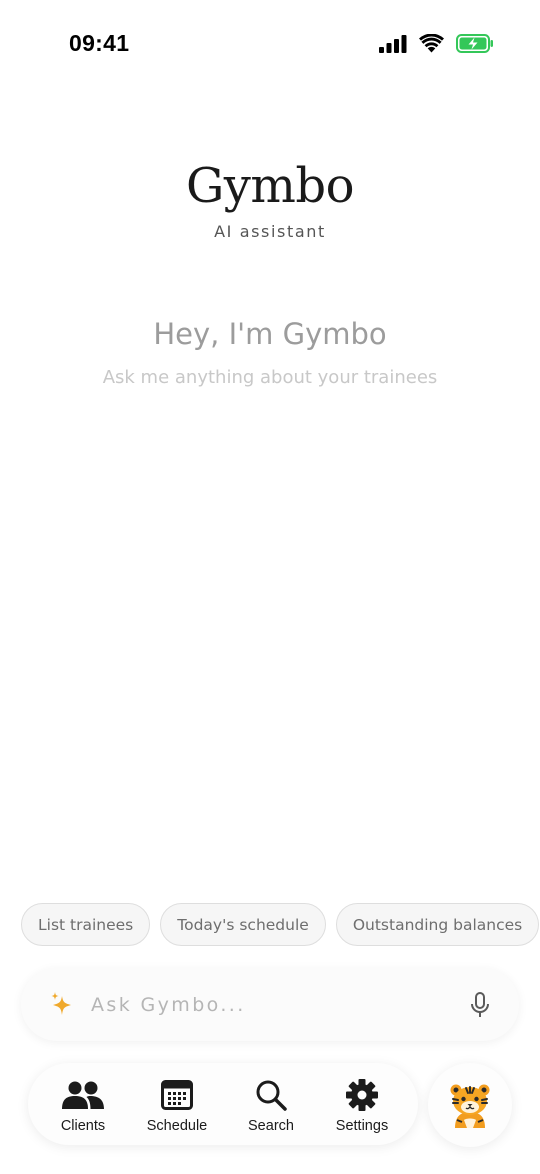  Describe the element at coordinates (270, 44) in the screenshot. I see `status-bar: 09:41` at that location.